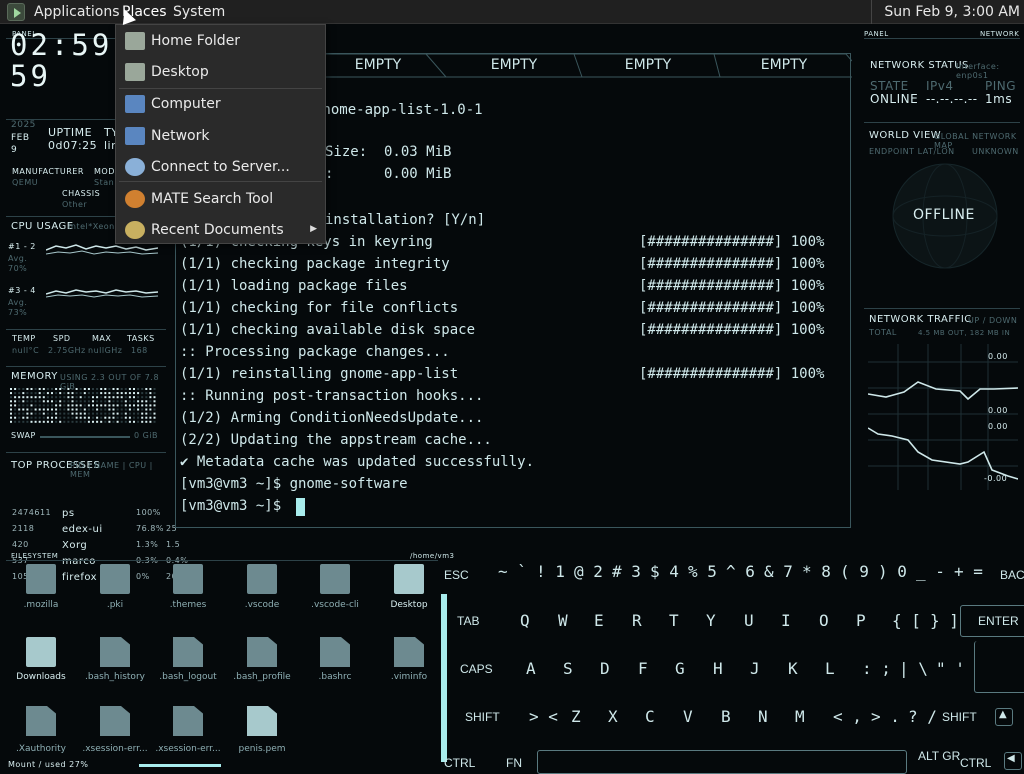 The image size is (1024, 774). What do you see at coordinates (786, 620) in the screenshot?
I see `key: I` at bounding box center [786, 620].